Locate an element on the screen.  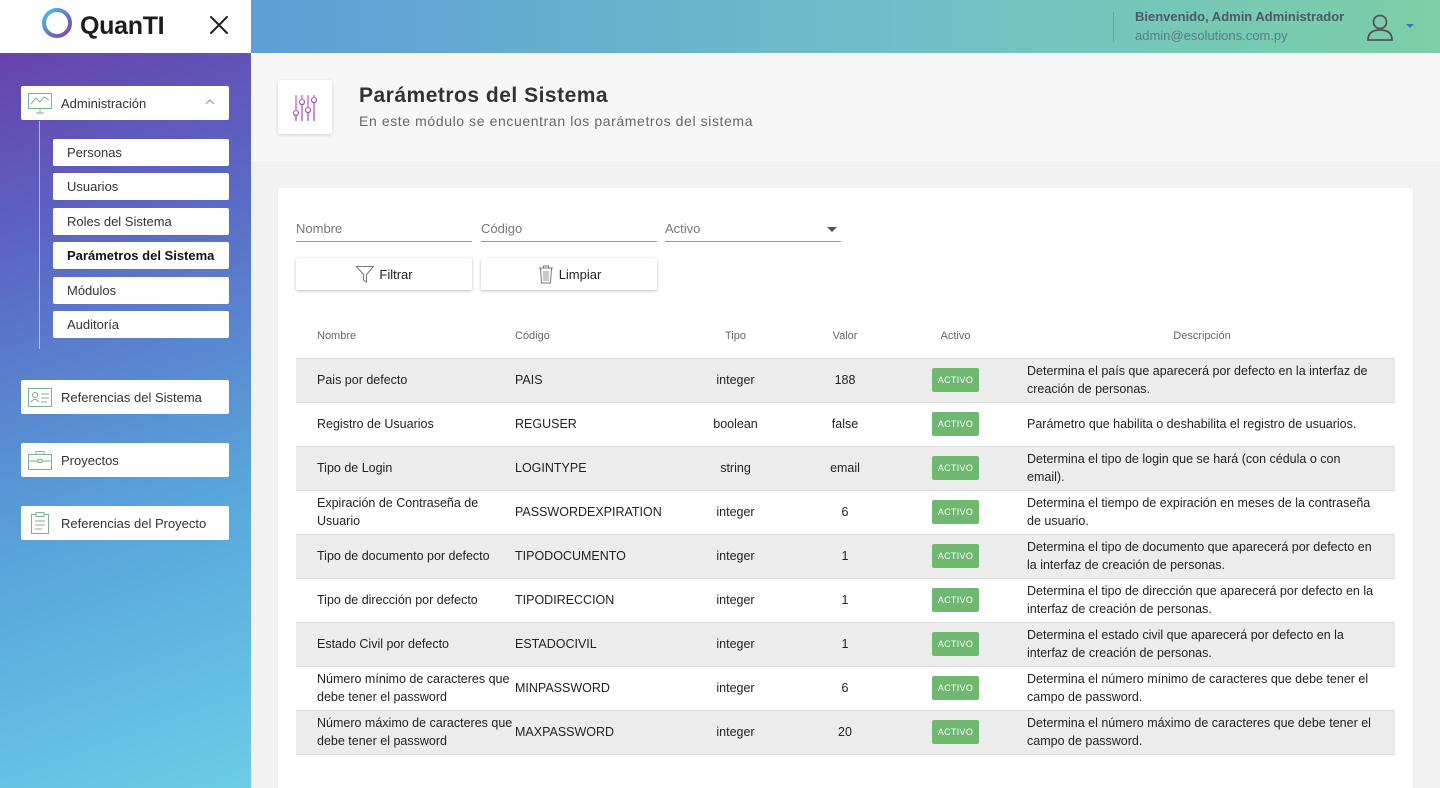
sidebar-item-personas: Personas is located at coordinates (141, 152).